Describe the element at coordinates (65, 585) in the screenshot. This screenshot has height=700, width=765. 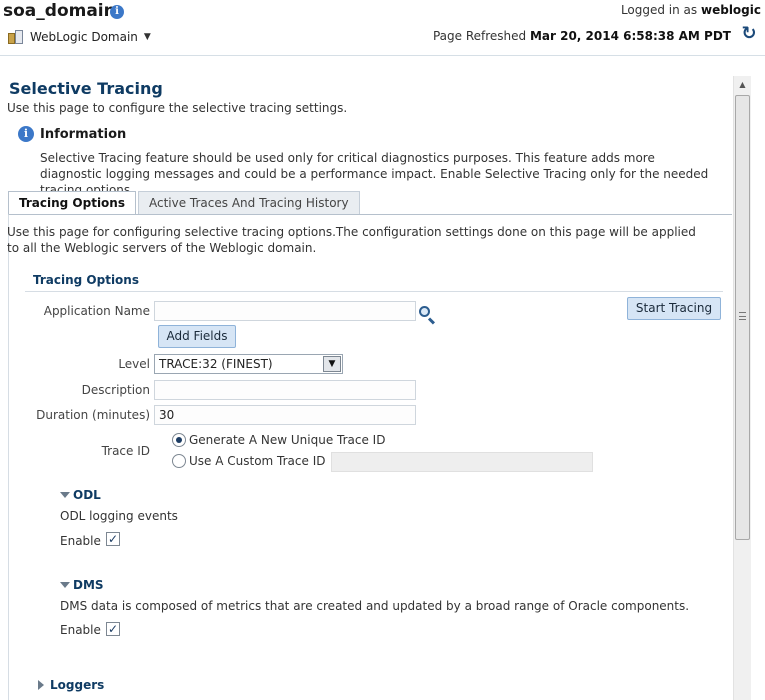
I see `dms-expand-icon` at that location.